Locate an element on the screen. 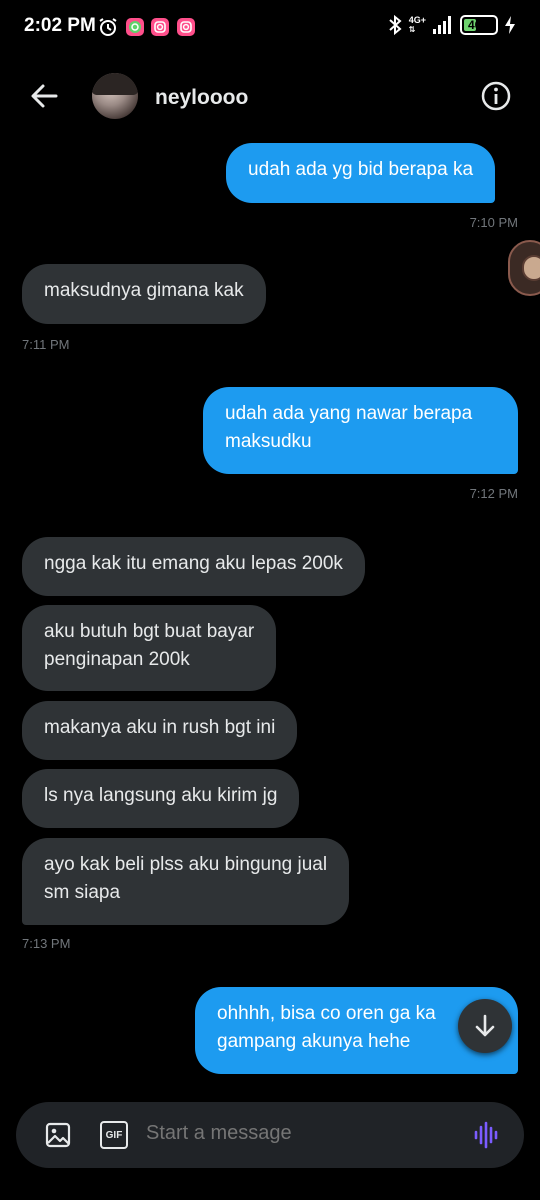 The width and height of the screenshot is (540, 1200). battery-level: 40 is located at coordinates (475, 25).